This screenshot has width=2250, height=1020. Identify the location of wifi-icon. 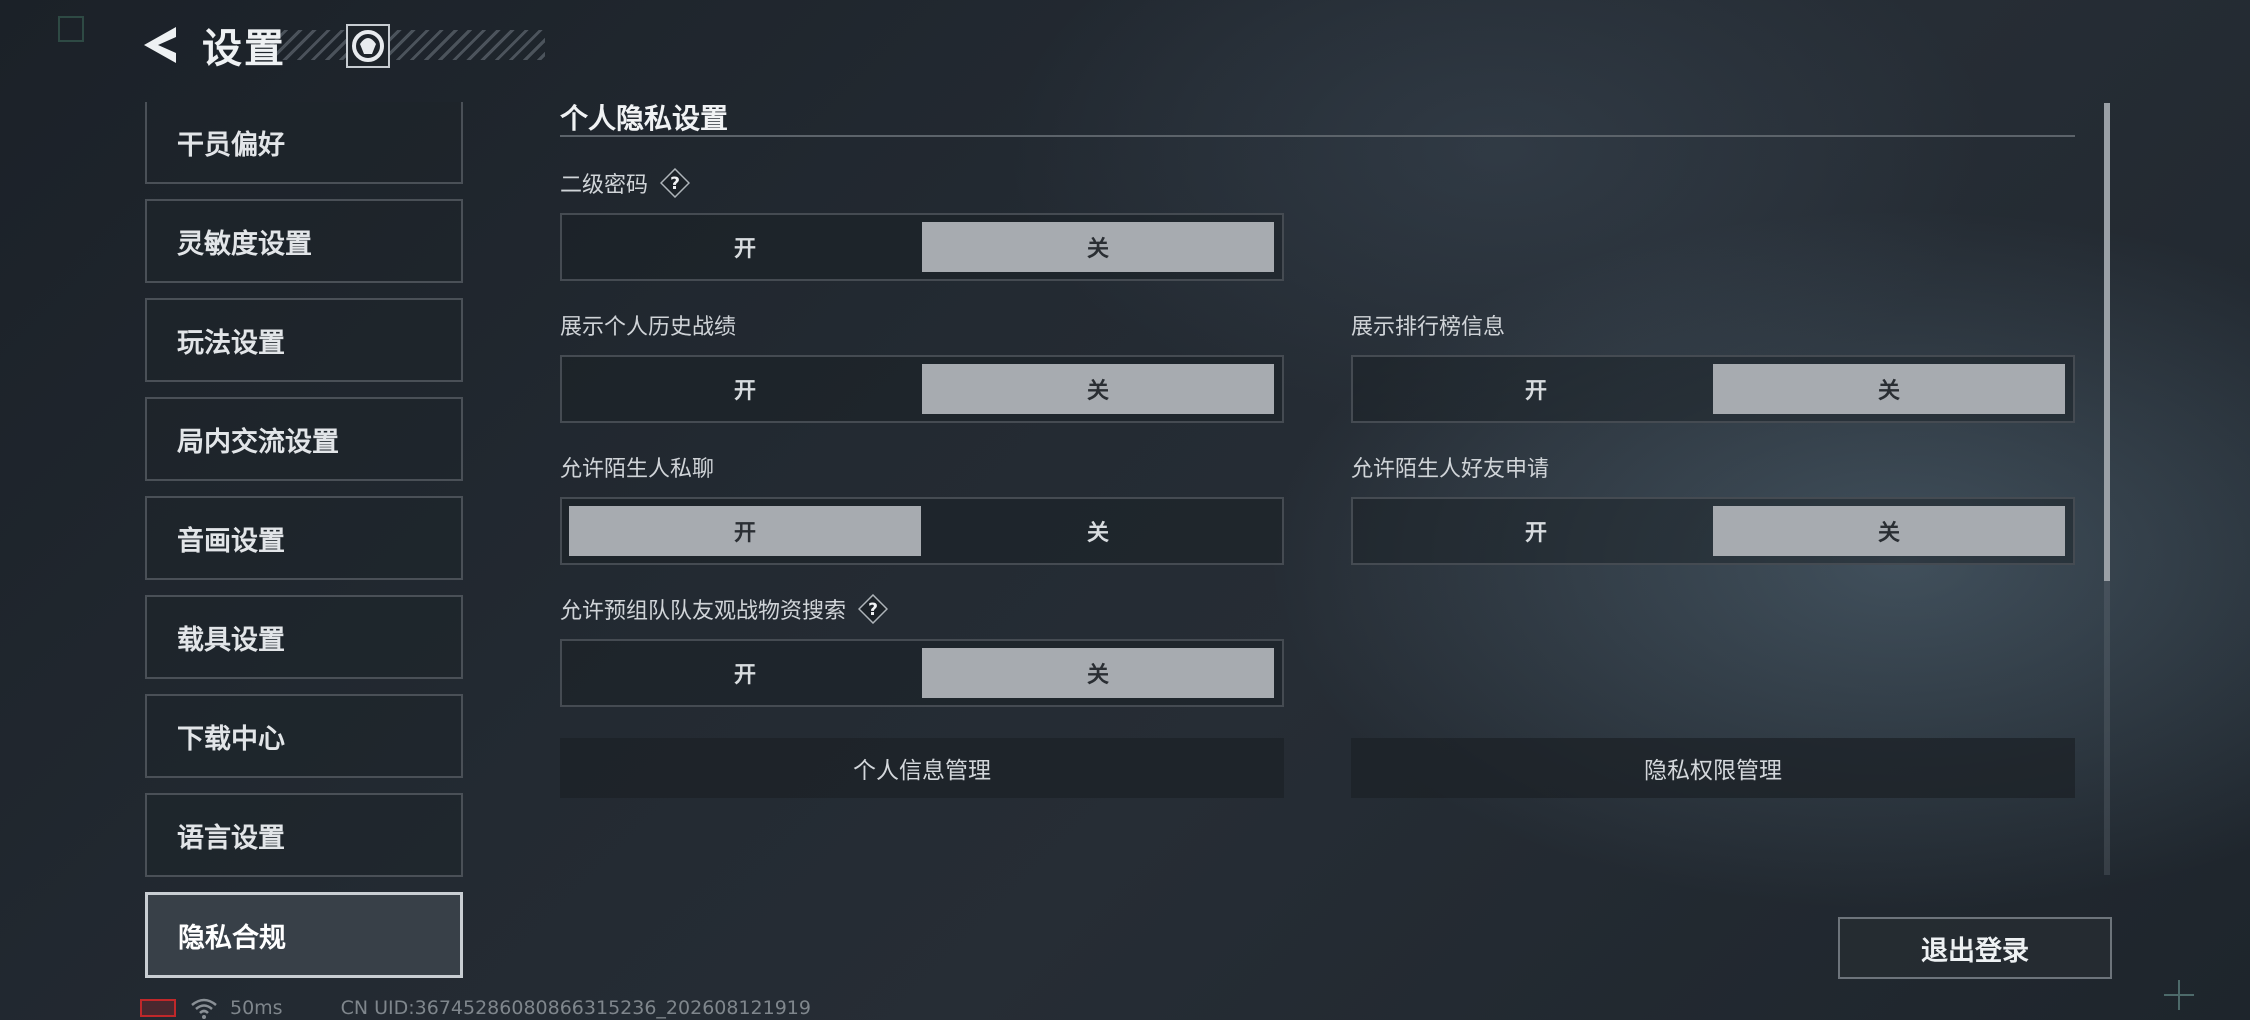
(204, 1008).